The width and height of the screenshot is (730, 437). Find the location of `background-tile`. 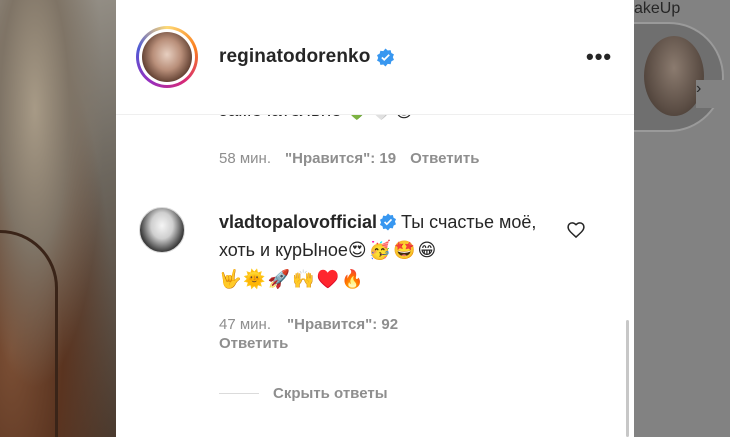

background-tile is located at coordinates (685, 388).